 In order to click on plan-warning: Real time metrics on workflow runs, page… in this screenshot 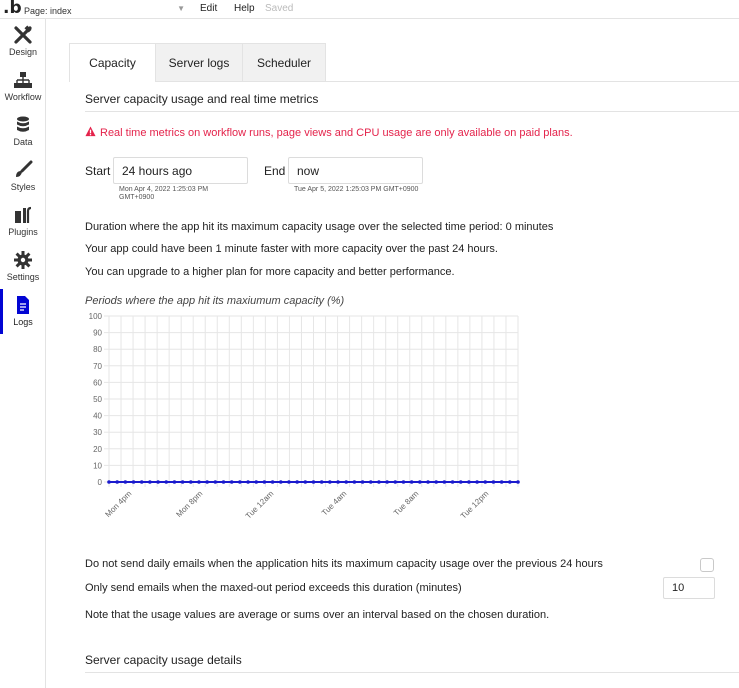, I will do `click(329, 132)`.